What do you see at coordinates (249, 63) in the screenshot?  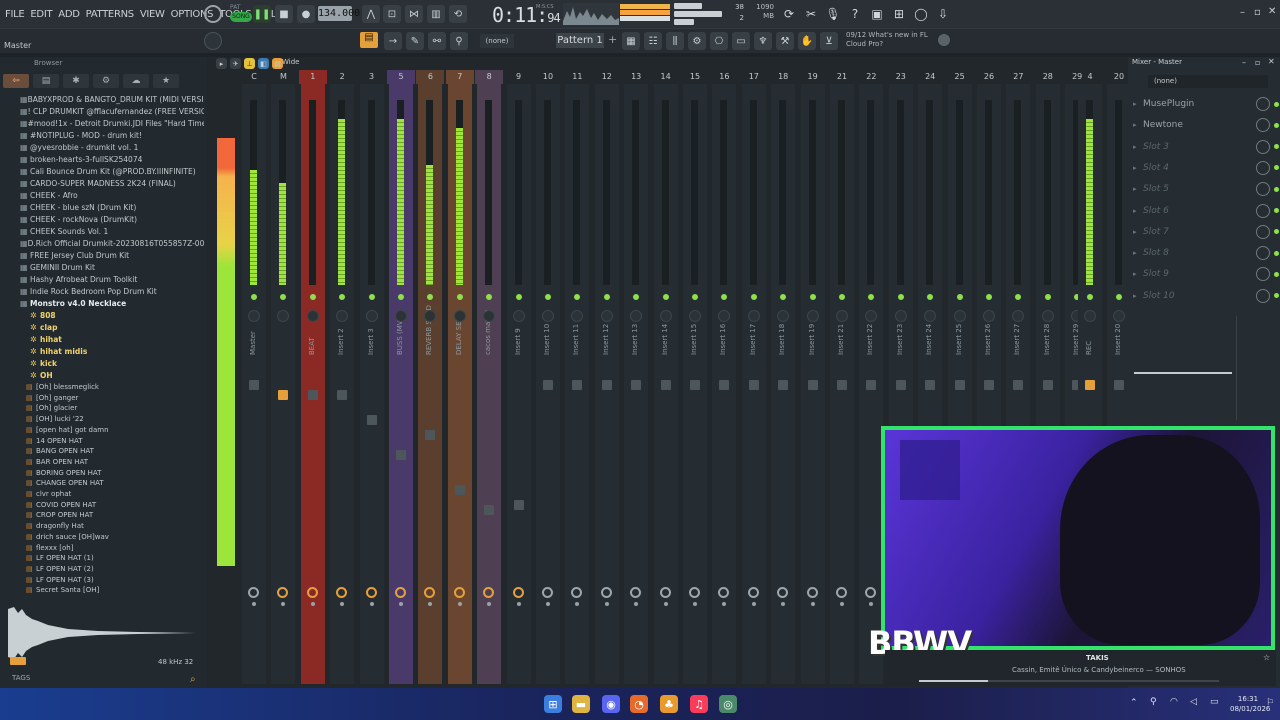 I see `pin-icon: ⊥` at bounding box center [249, 63].